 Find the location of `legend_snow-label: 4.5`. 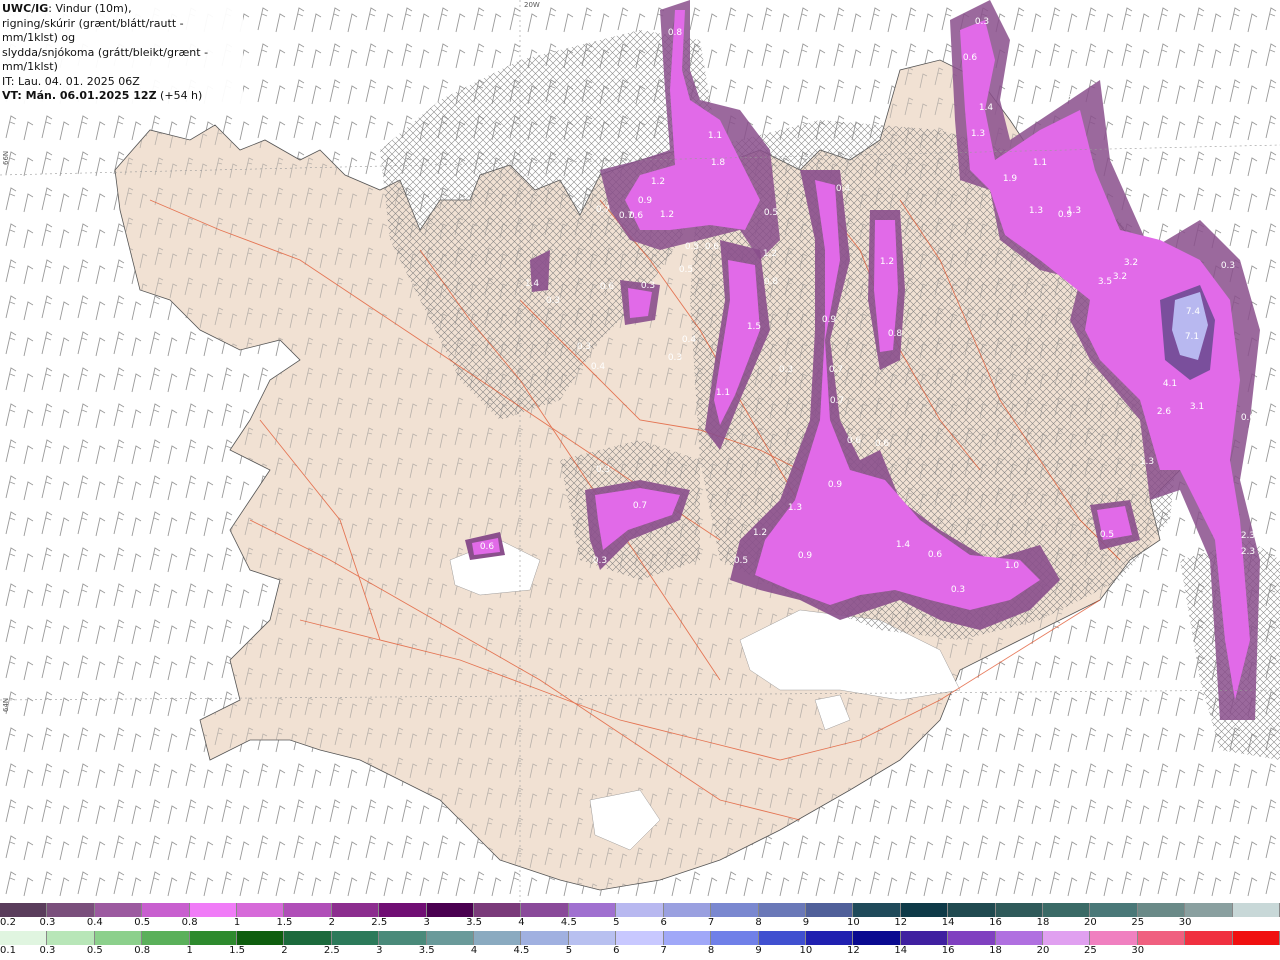

legend_snow-label: 4.5 is located at coordinates (568, 922).